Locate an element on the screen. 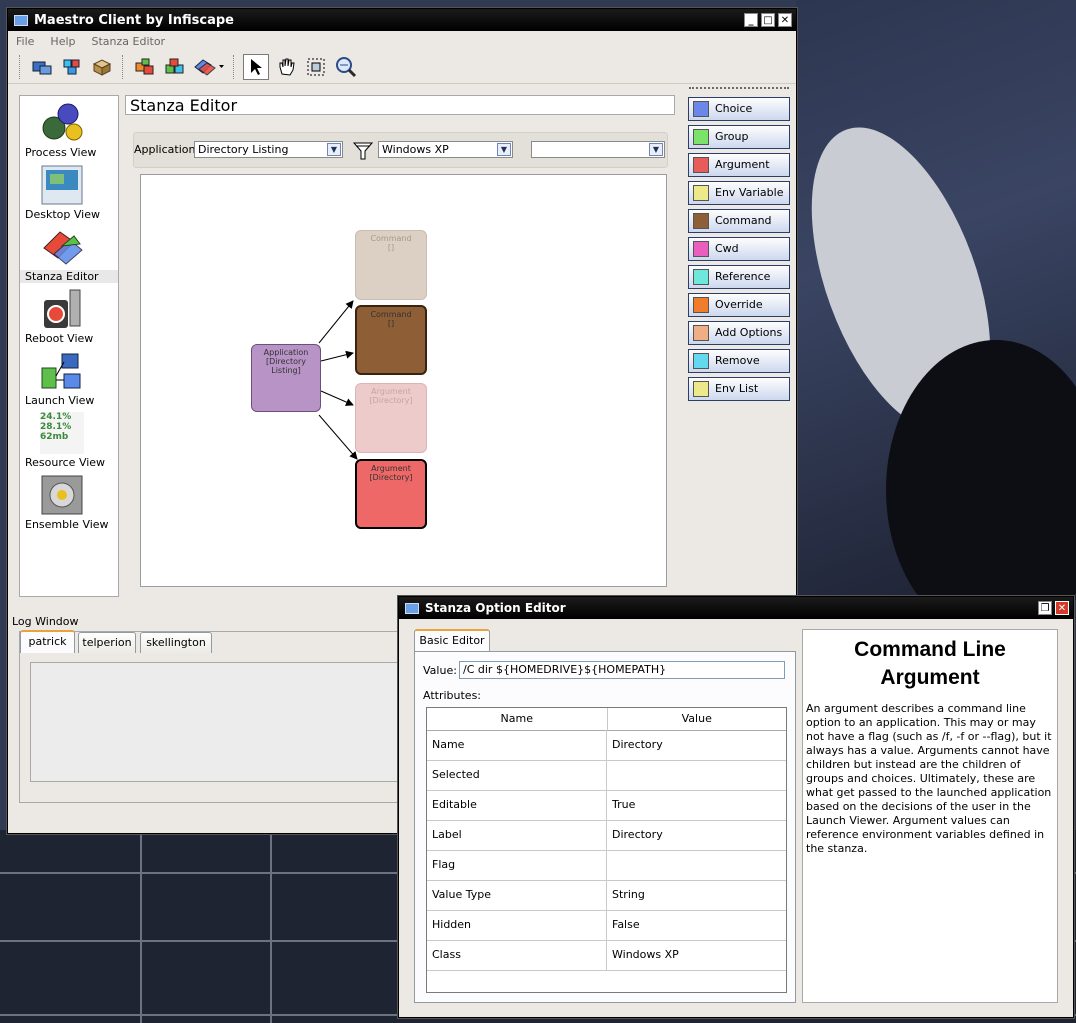 Image resolution: width=1076 pixels, height=1023 pixels. table-row: Editable True is located at coordinates (606, 805).